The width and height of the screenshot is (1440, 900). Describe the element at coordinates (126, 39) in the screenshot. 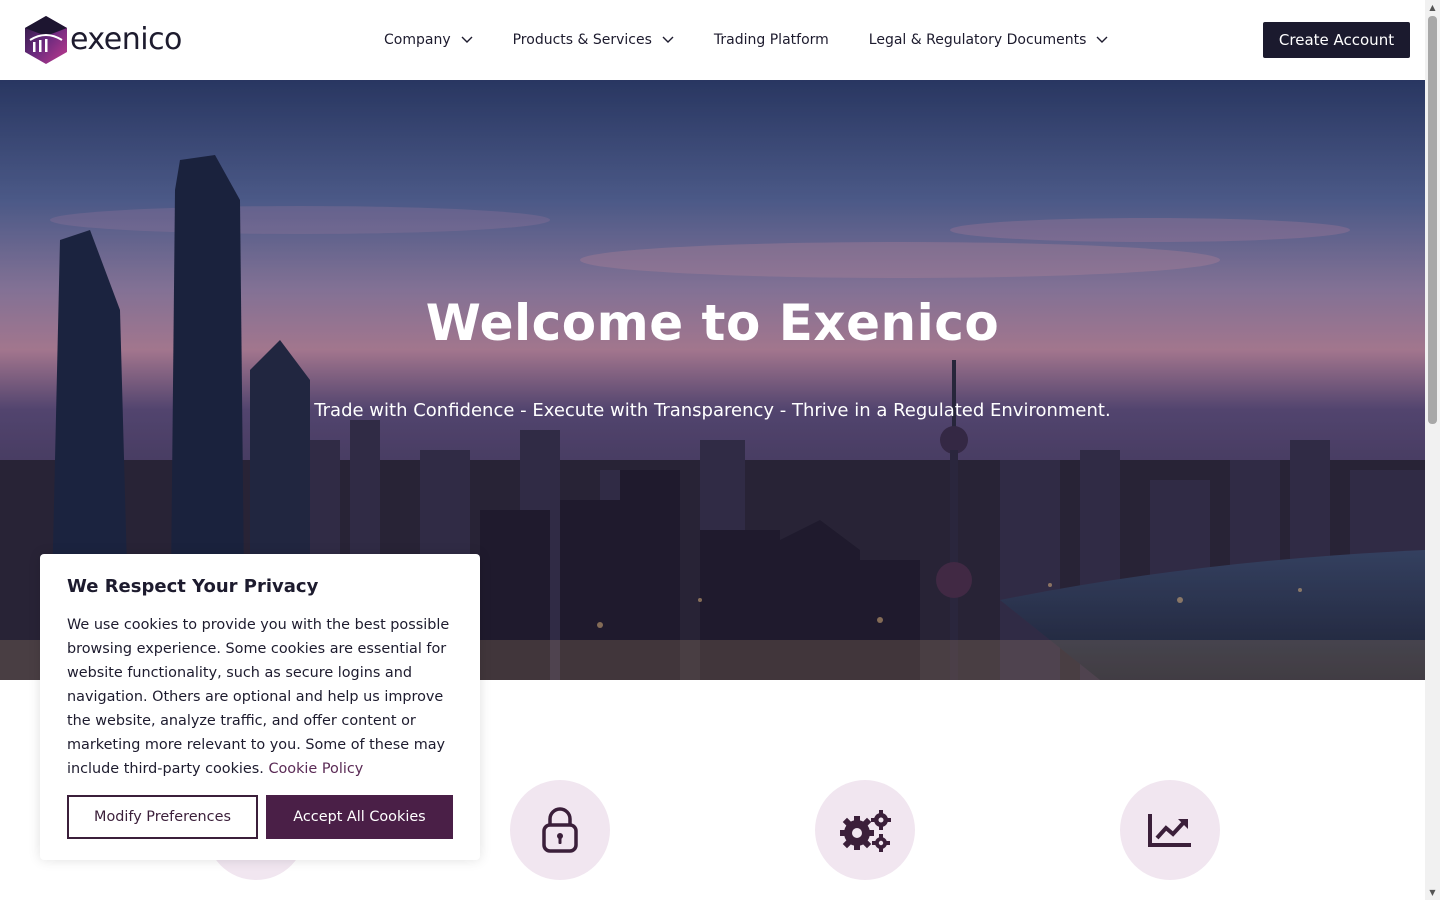

I see `brand-name: exenico` at that location.